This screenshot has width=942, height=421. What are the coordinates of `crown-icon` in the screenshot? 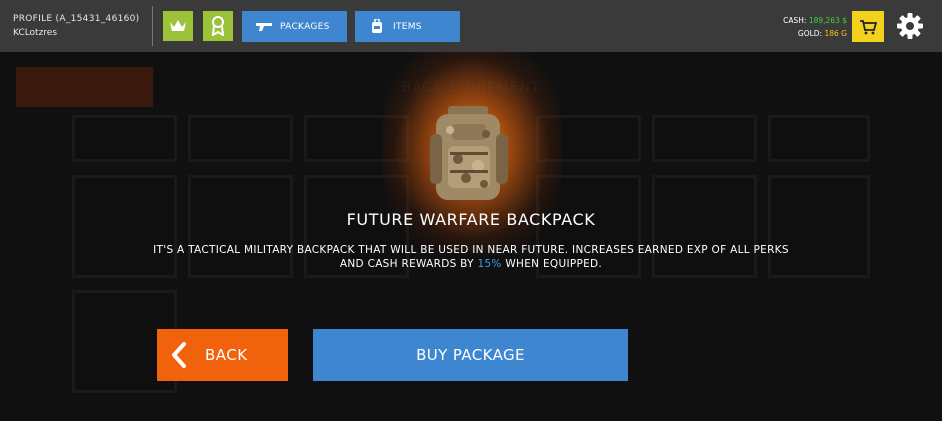 It's located at (178, 25).